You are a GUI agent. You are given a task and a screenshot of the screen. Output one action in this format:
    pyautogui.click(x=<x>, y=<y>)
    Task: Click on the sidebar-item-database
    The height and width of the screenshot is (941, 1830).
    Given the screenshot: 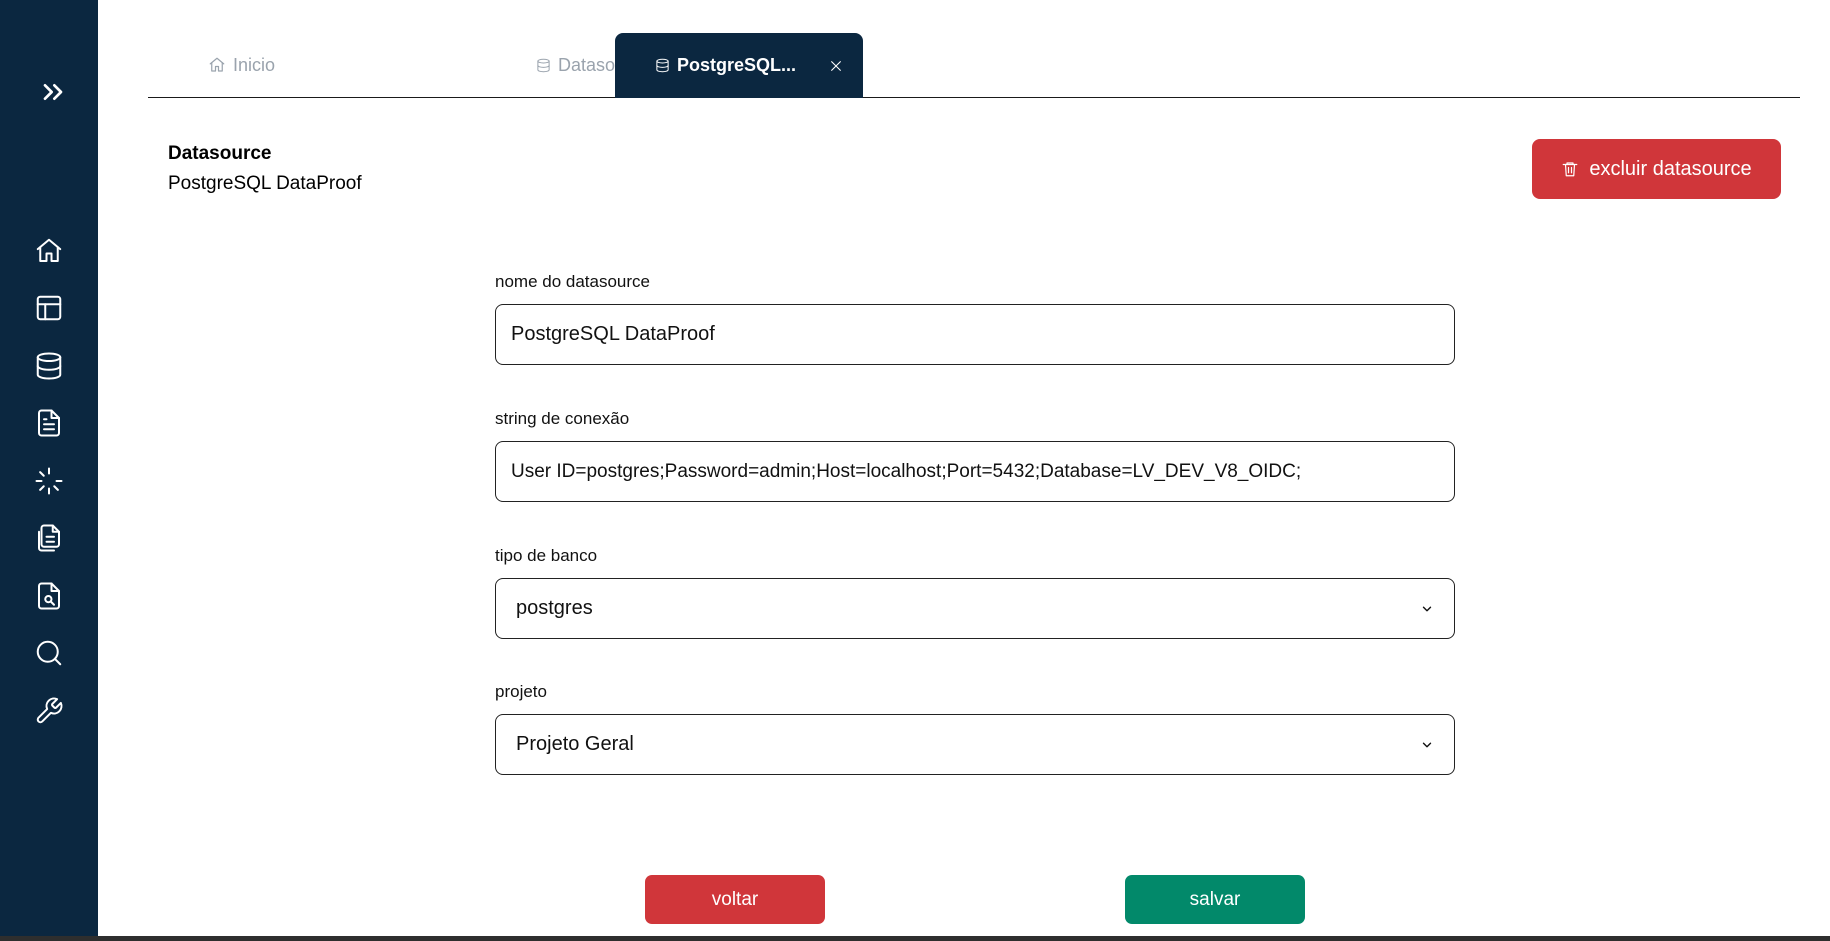 What is the action you would take?
    pyautogui.click(x=49, y=366)
    